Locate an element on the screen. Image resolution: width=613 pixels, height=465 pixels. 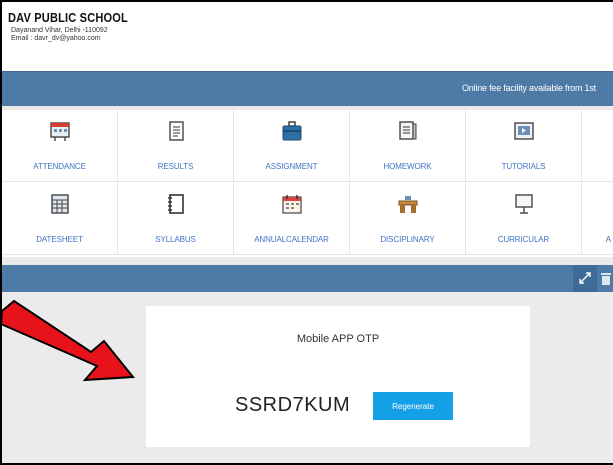
school-email: Email : davr_dv@yahoo.com is located at coordinates (56, 38).